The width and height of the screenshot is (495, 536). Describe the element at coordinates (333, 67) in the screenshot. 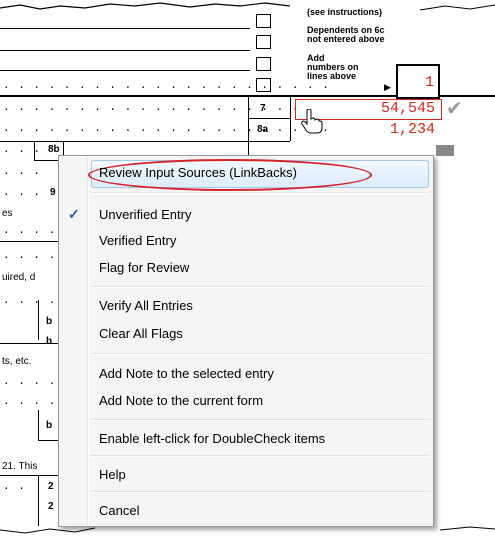

I see `add-numbers-note: Add numbers on lines above` at that location.